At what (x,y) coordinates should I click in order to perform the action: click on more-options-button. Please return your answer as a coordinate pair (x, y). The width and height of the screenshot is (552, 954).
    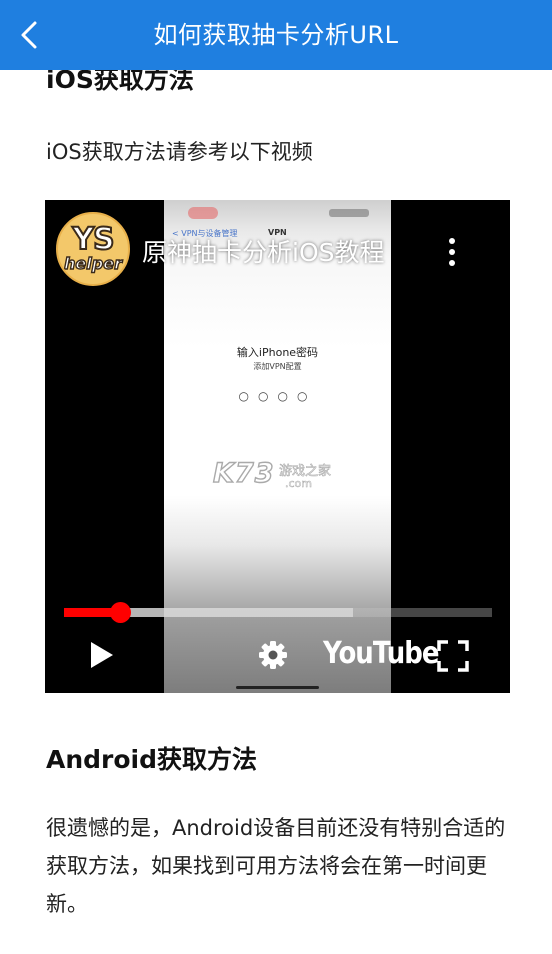
    Looking at the image, I should click on (452, 252).